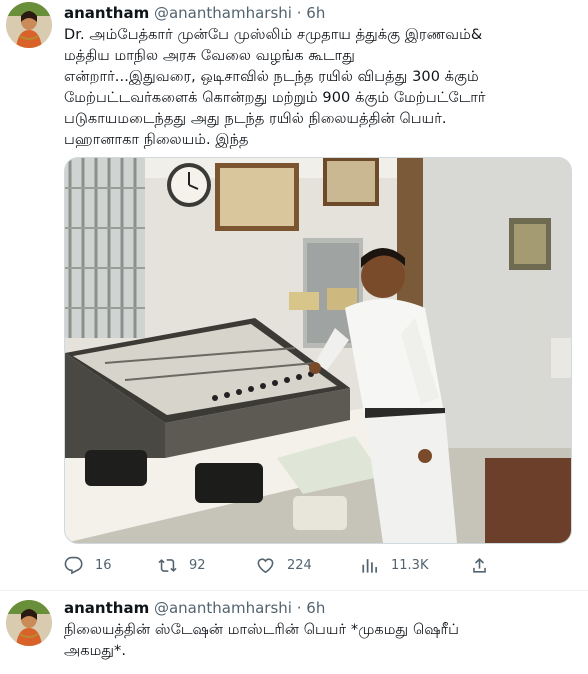 This screenshot has width=588, height=674. What do you see at coordinates (410, 565) in the screenshot?
I see `views-count: 11.3K` at bounding box center [410, 565].